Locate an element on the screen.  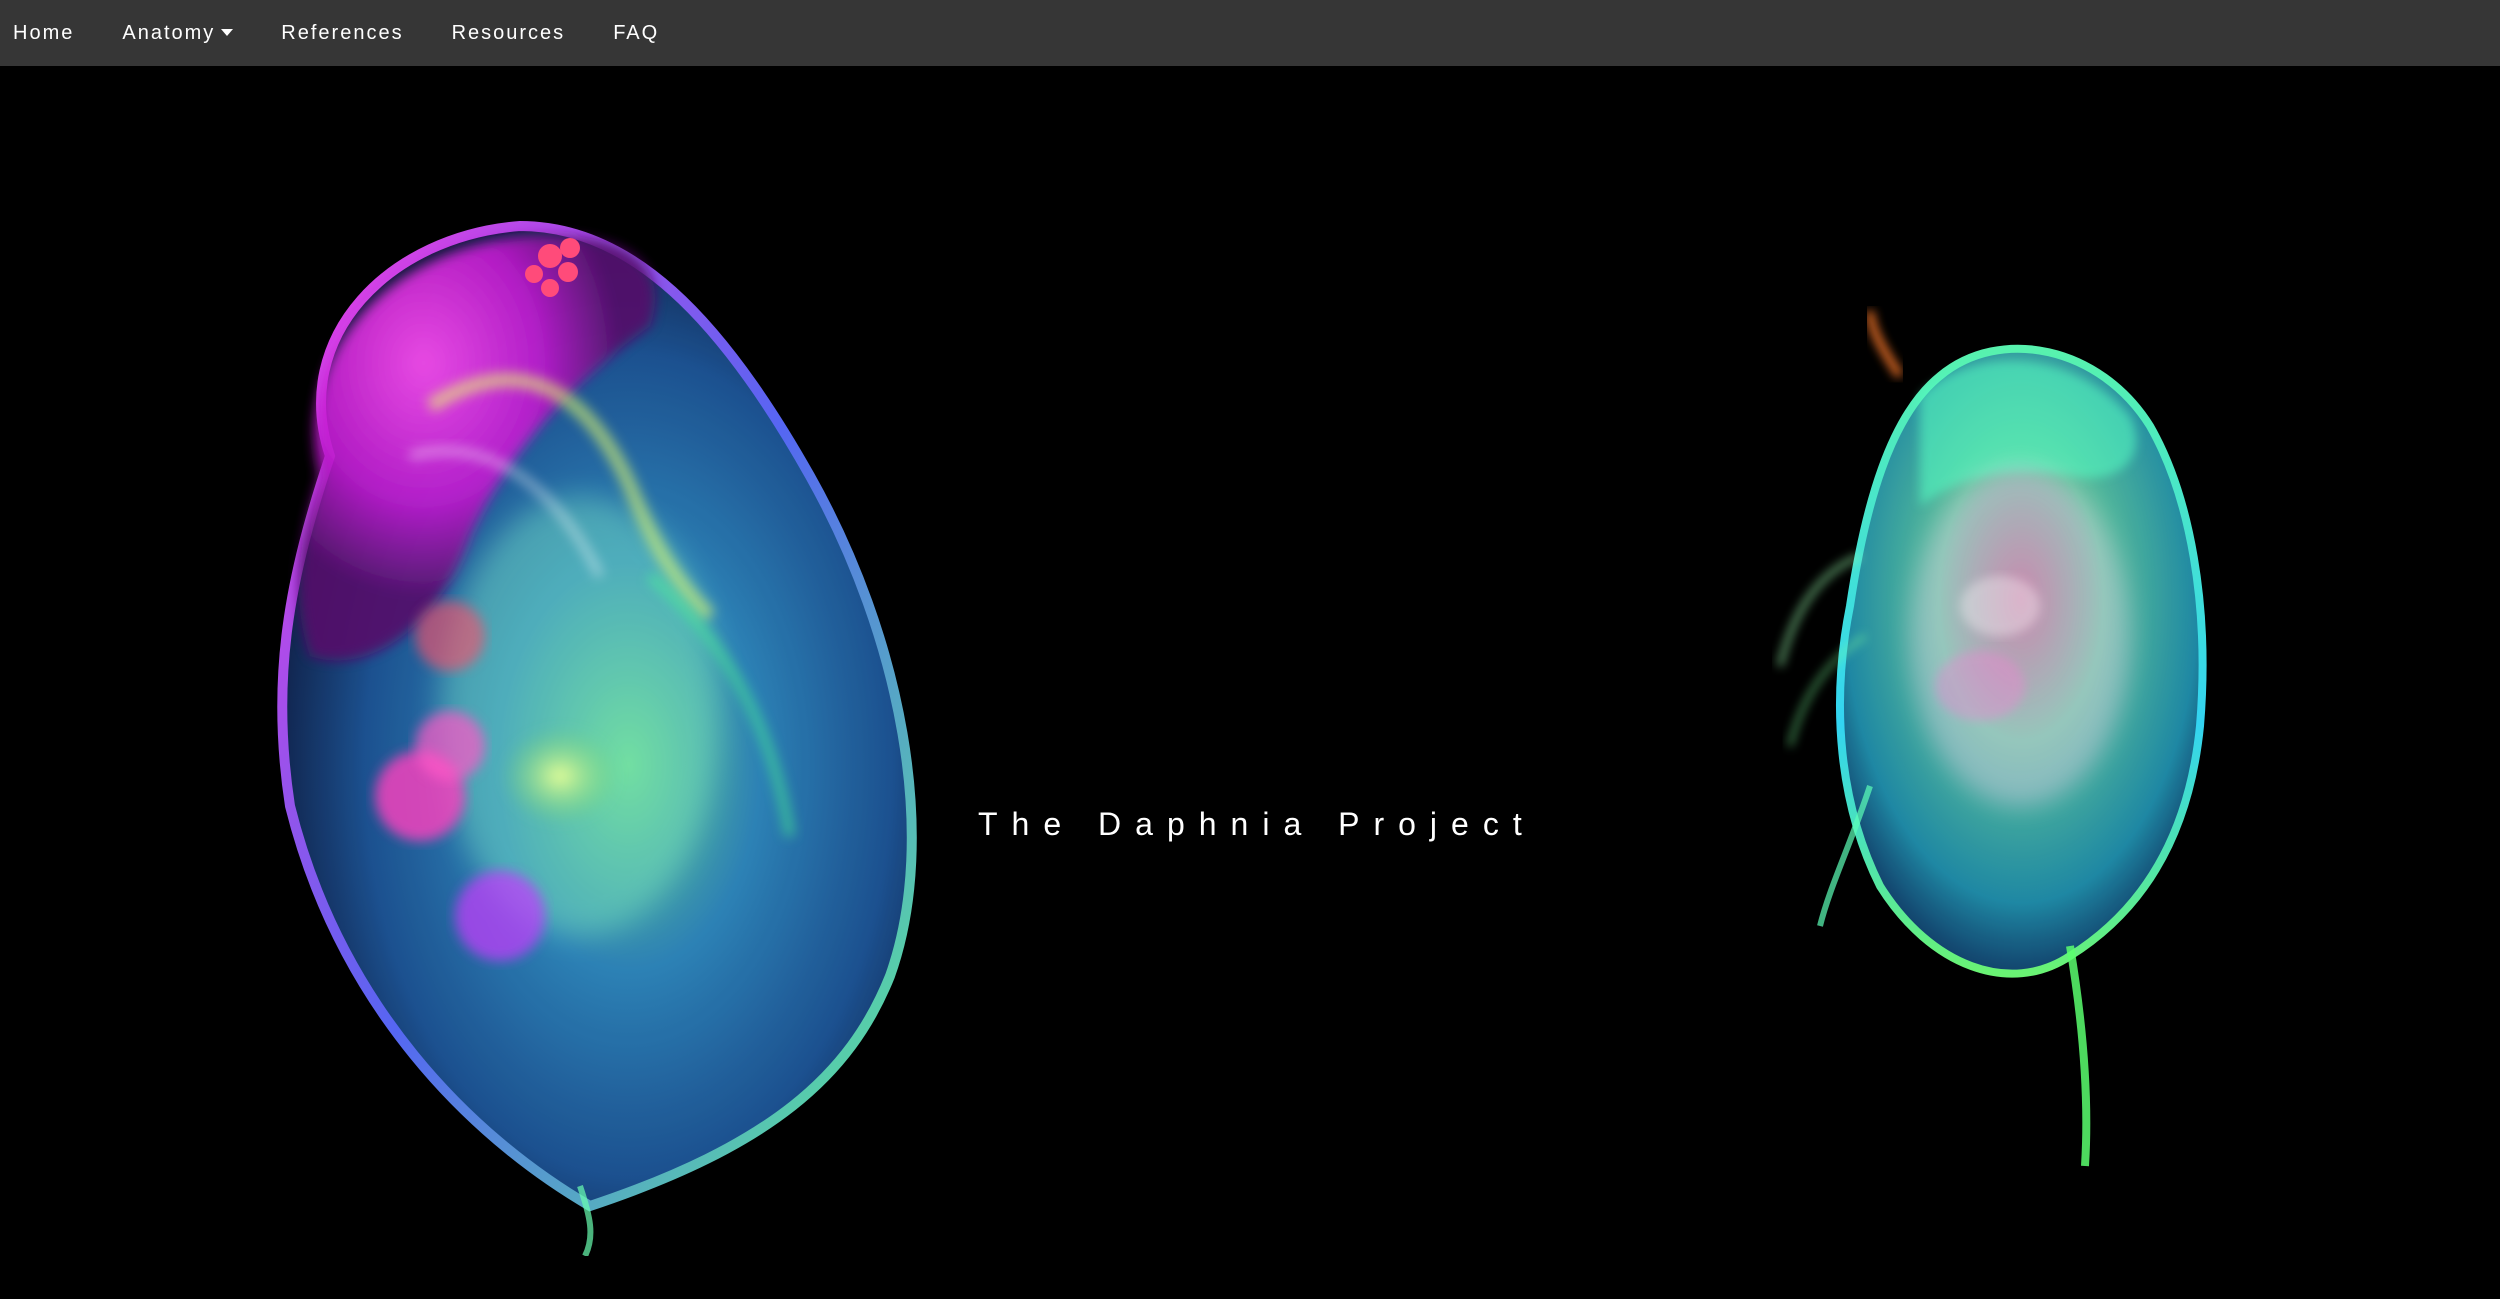
nav-references-link: References is located at coordinates (342, 33).